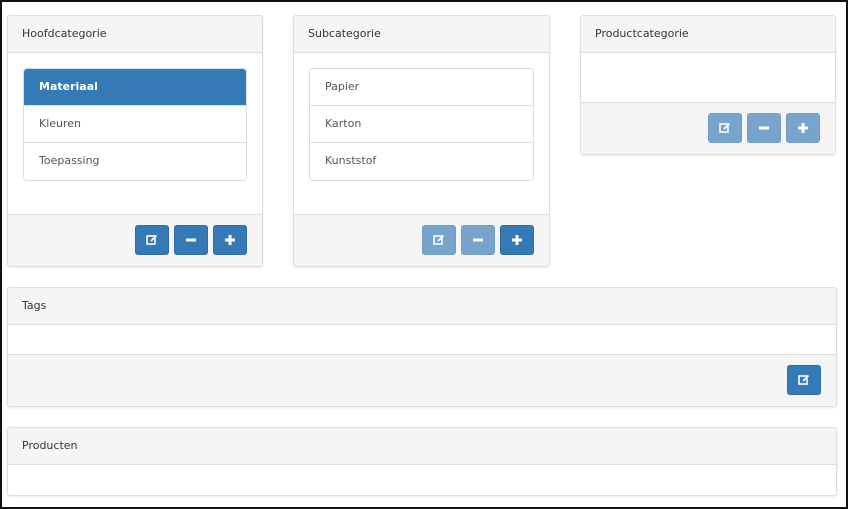 The height and width of the screenshot is (509, 848). What do you see at coordinates (422, 306) in the screenshot?
I see `panel-heading: Tags` at bounding box center [422, 306].